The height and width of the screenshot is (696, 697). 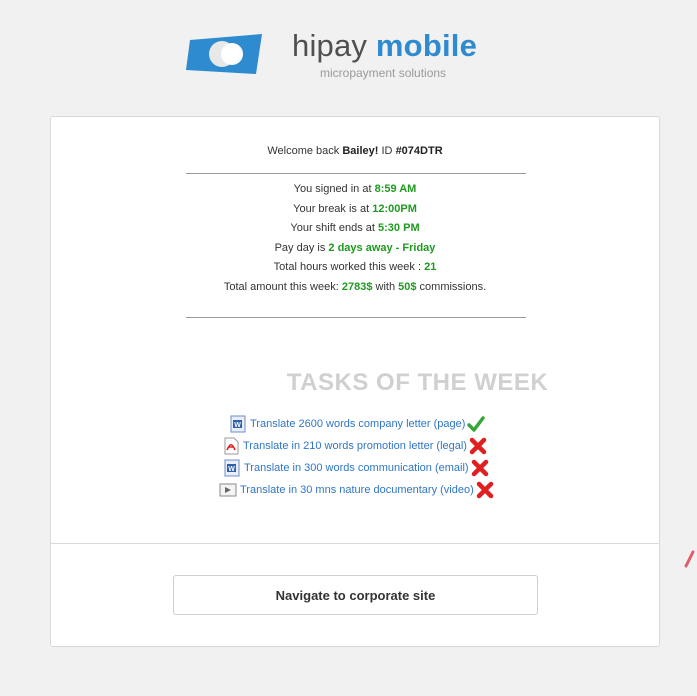 What do you see at coordinates (419, 151) in the screenshot?
I see `welcome-user-id: #074DTR` at bounding box center [419, 151].